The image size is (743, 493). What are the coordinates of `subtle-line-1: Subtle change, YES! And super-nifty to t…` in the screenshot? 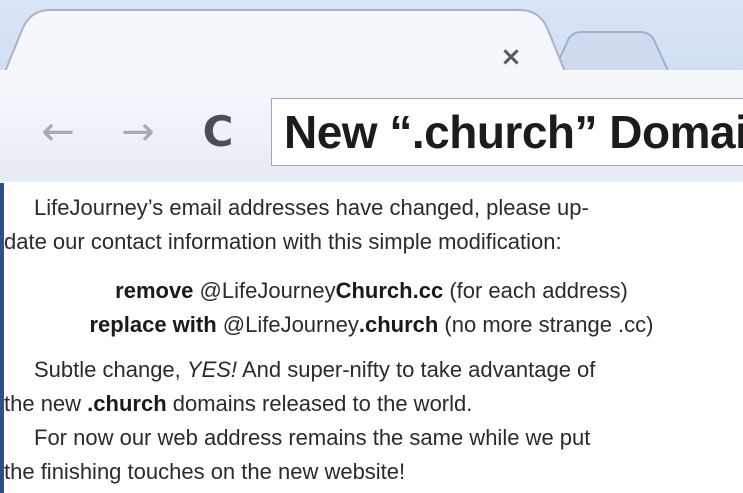 It's located at (373, 370).